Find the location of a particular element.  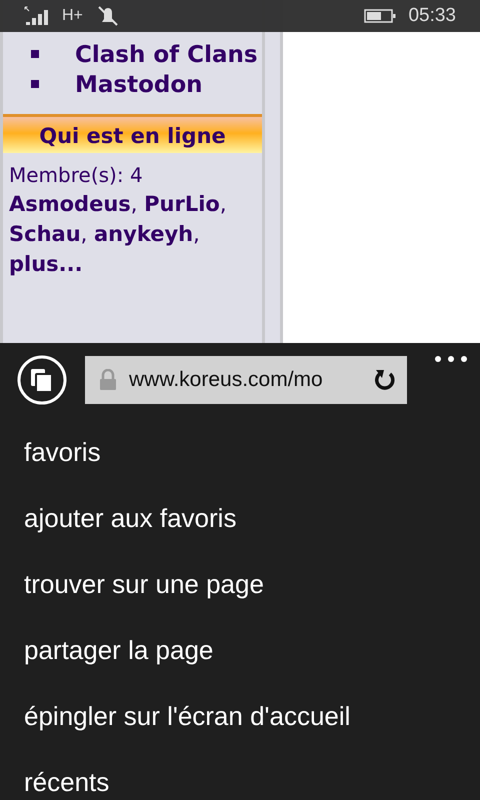

bell-muted-icon is located at coordinates (107, 16).